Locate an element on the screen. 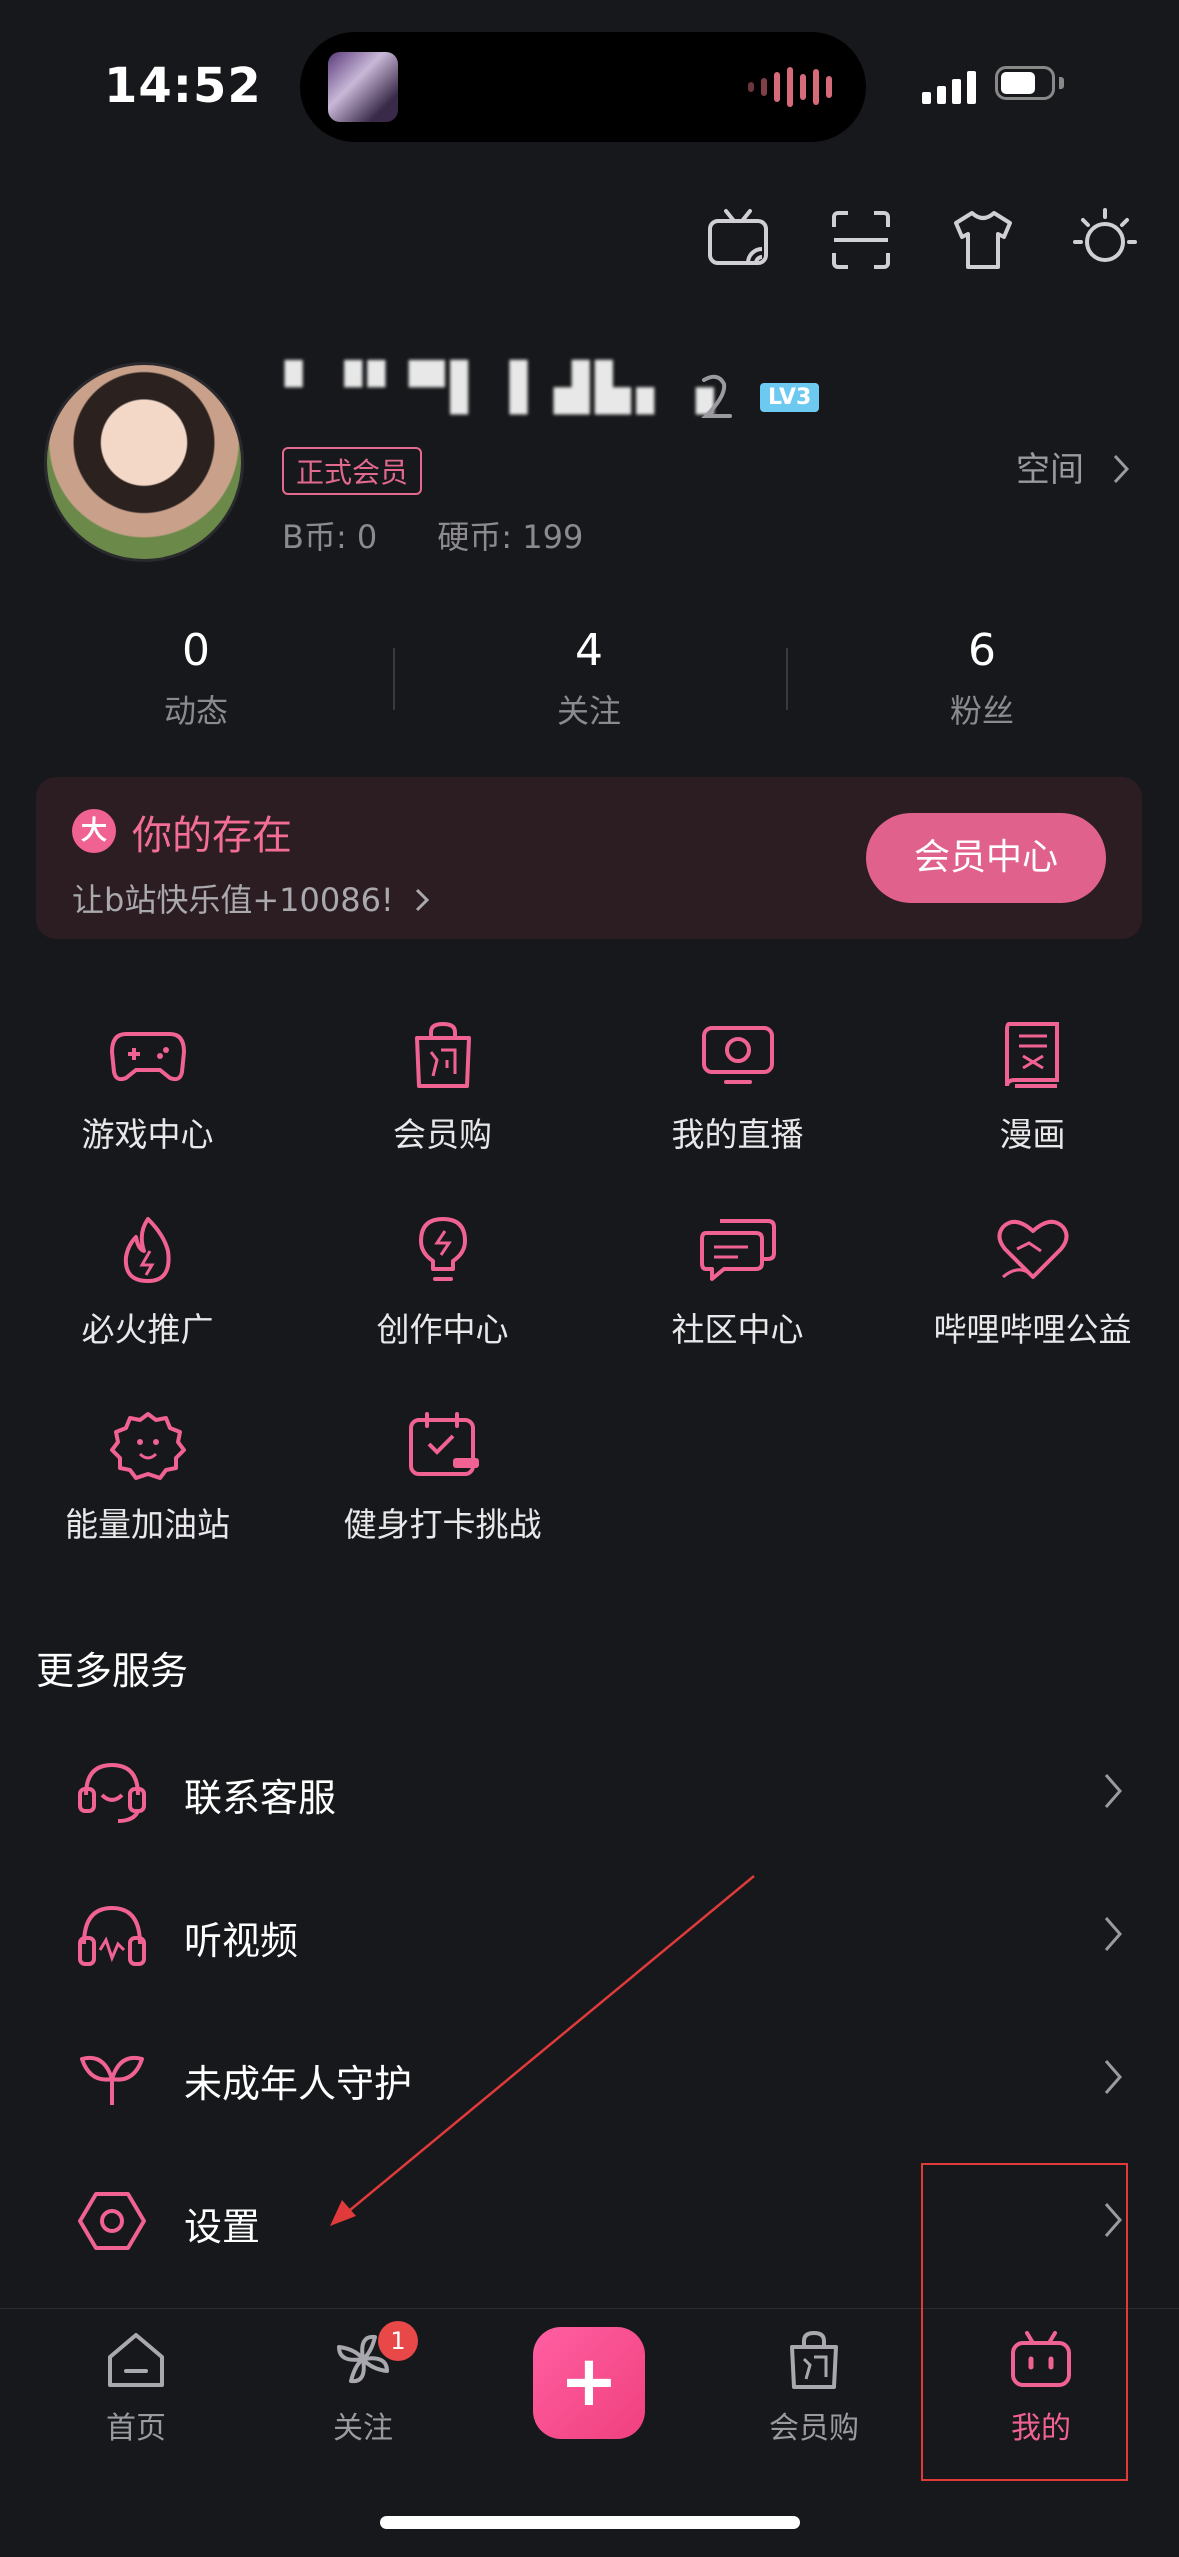 Image resolution: width=1179 pixels, height=2557 pixels. night-mode-icon is located at coordinates (1105, 240).